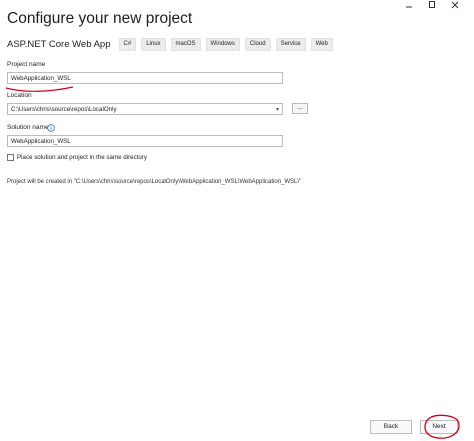 This screenshot has height=441, width=474. I want to click on tag-cloud: Cloud, so click(257, 44).